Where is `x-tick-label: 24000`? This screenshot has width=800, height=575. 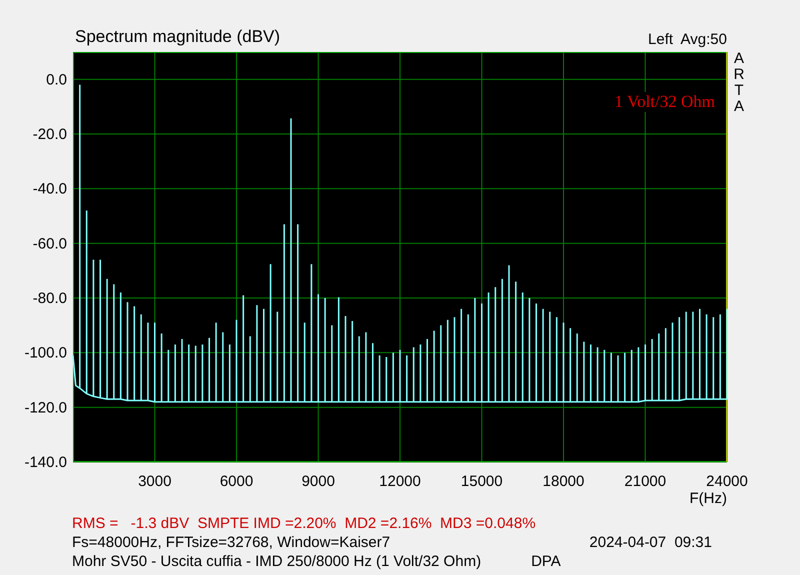 x-tick-label: 24000 is located at coordinates (727, 481).